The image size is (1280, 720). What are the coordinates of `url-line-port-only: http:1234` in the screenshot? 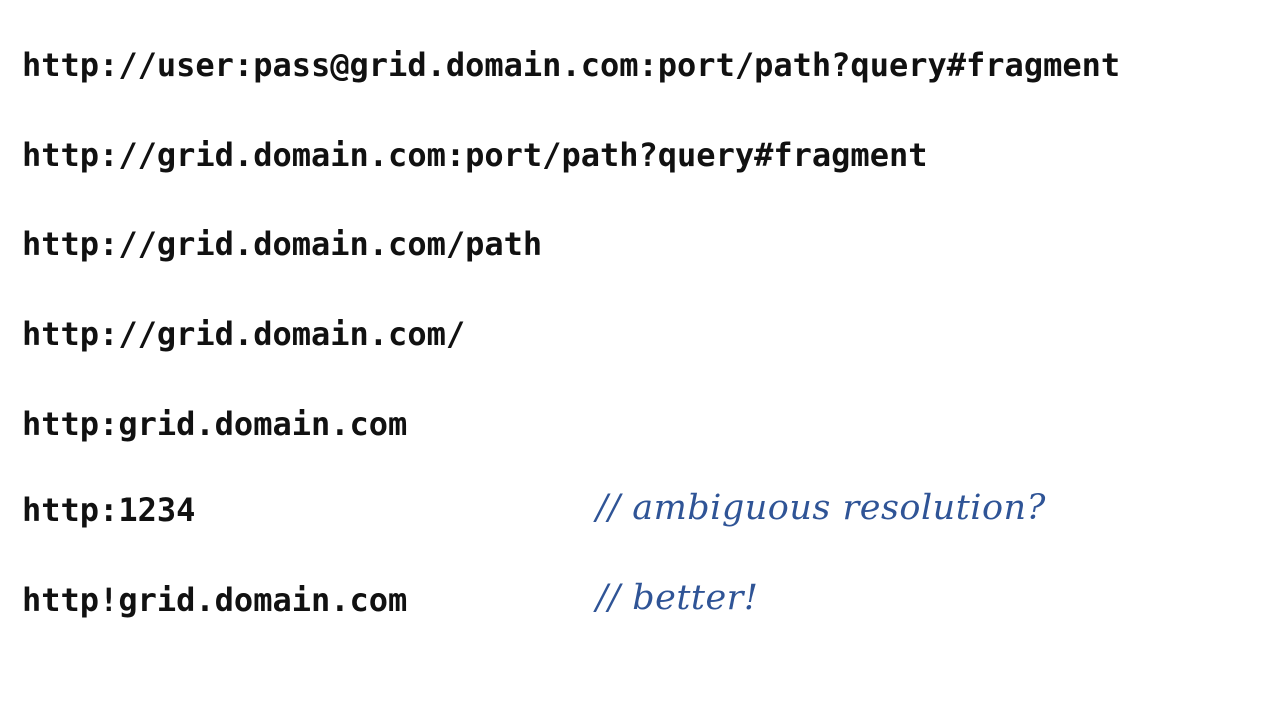 It's located at (109, 510).